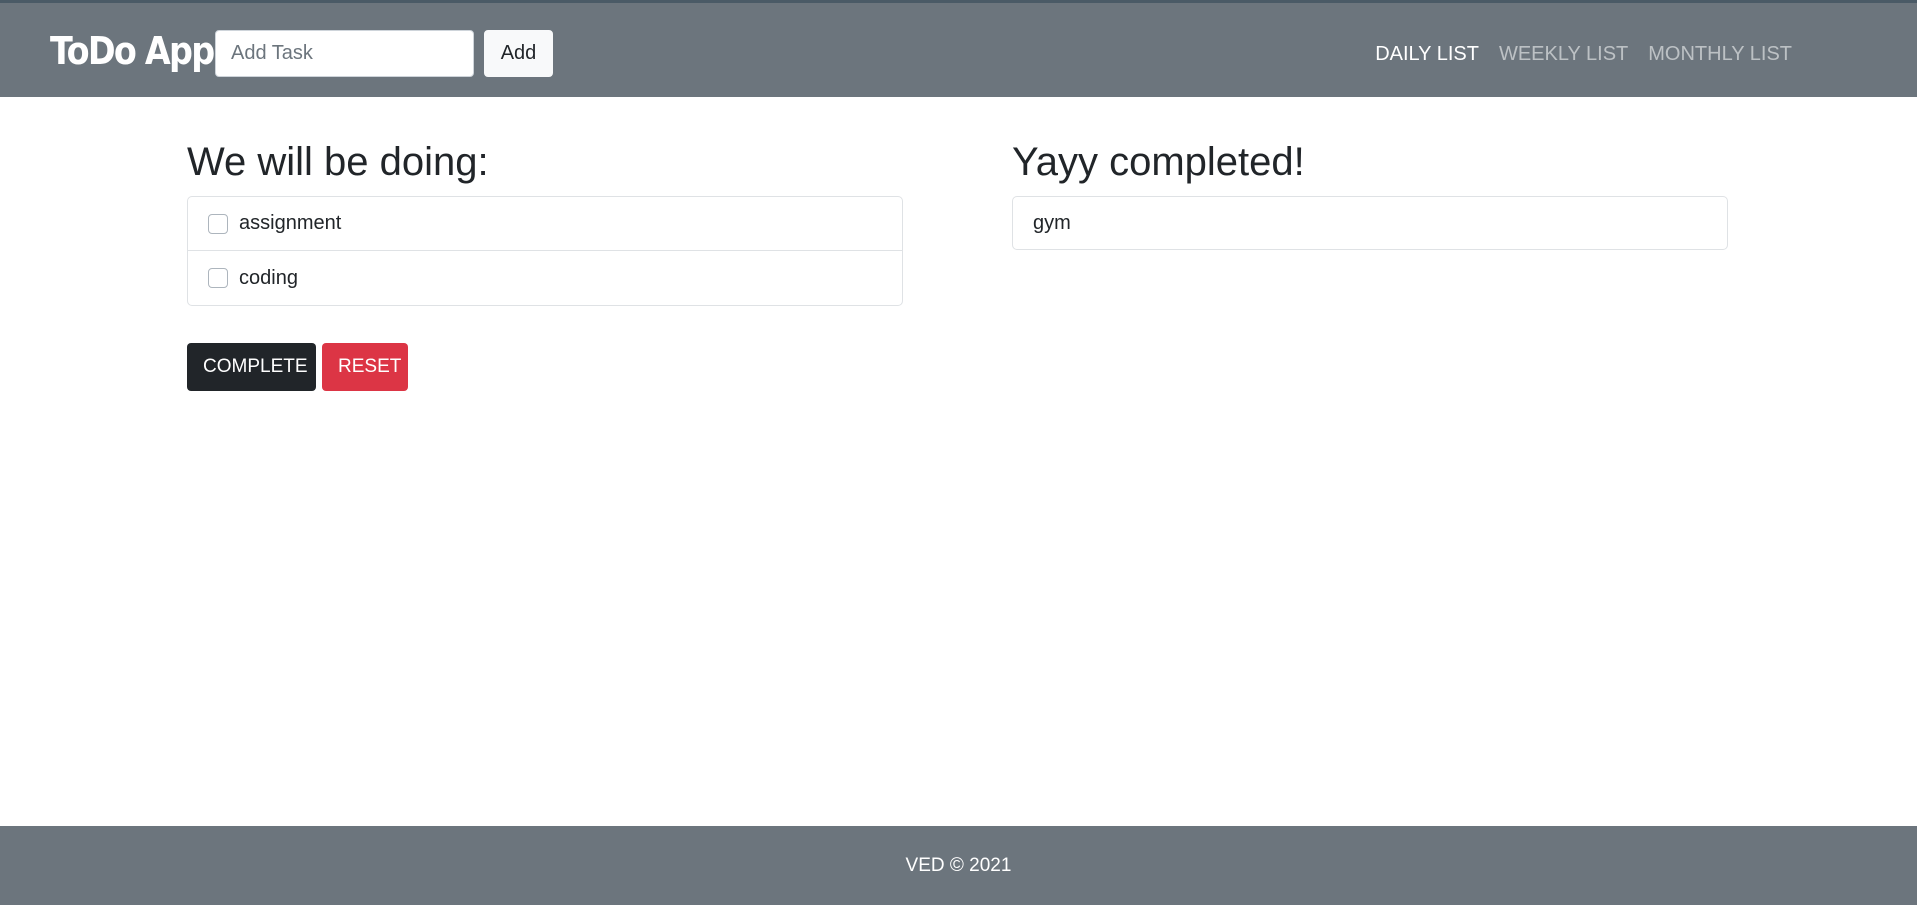 The height and width of the screenshot is (905, 1917). What do you see at coordinates (545, 278) in the screenshot?
I see `list-item: coding` at bounding box center [545, 278].